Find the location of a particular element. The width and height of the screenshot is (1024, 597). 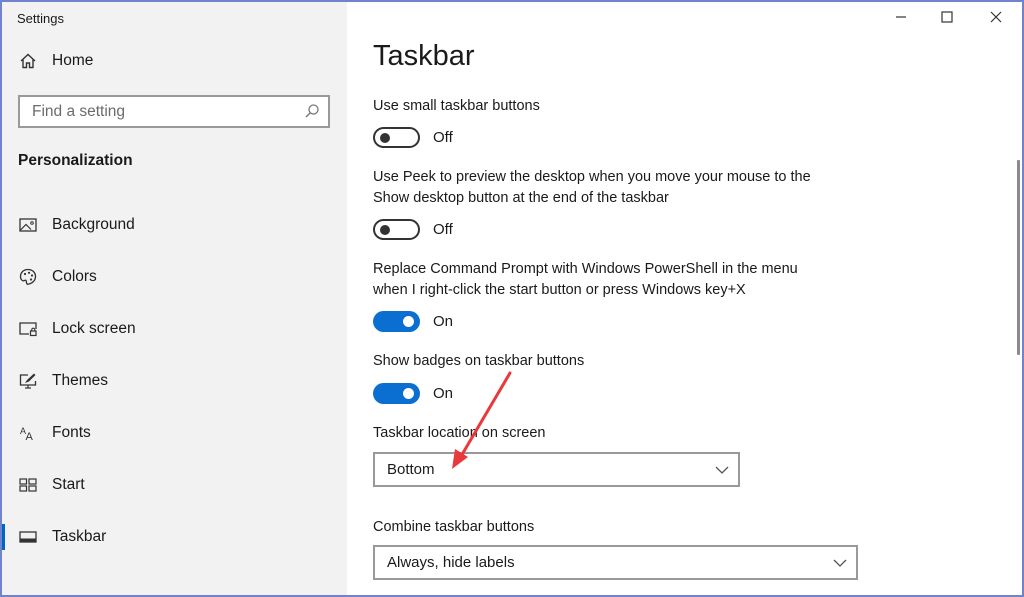

sidebar-item-label: Colors is located at coordinates (74, 276).